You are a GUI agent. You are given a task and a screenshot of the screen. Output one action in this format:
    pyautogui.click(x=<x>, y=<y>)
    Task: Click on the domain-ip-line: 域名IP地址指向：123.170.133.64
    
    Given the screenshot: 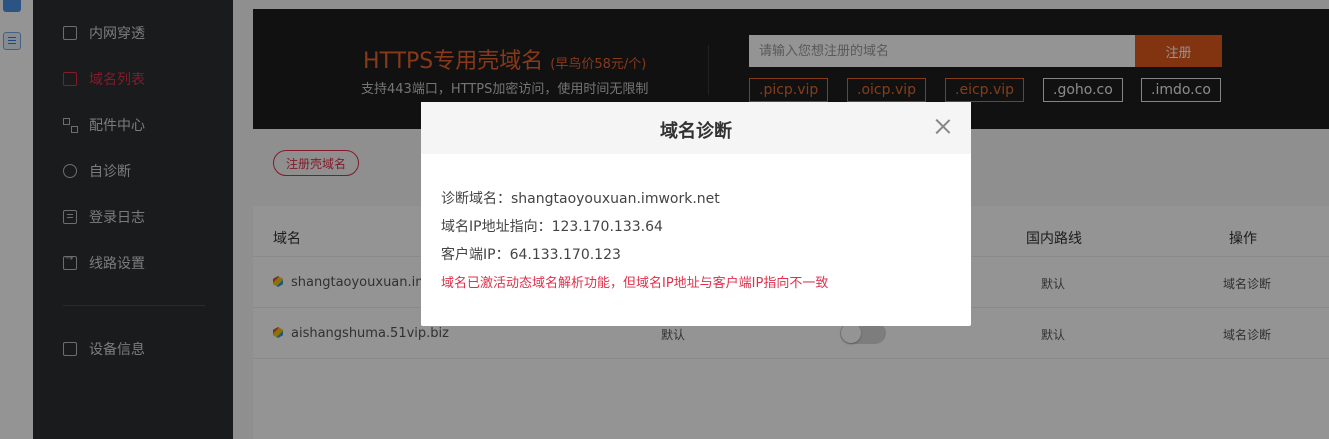 What is the action you would take?
    pyautogui.click(x=552, y=227)
    